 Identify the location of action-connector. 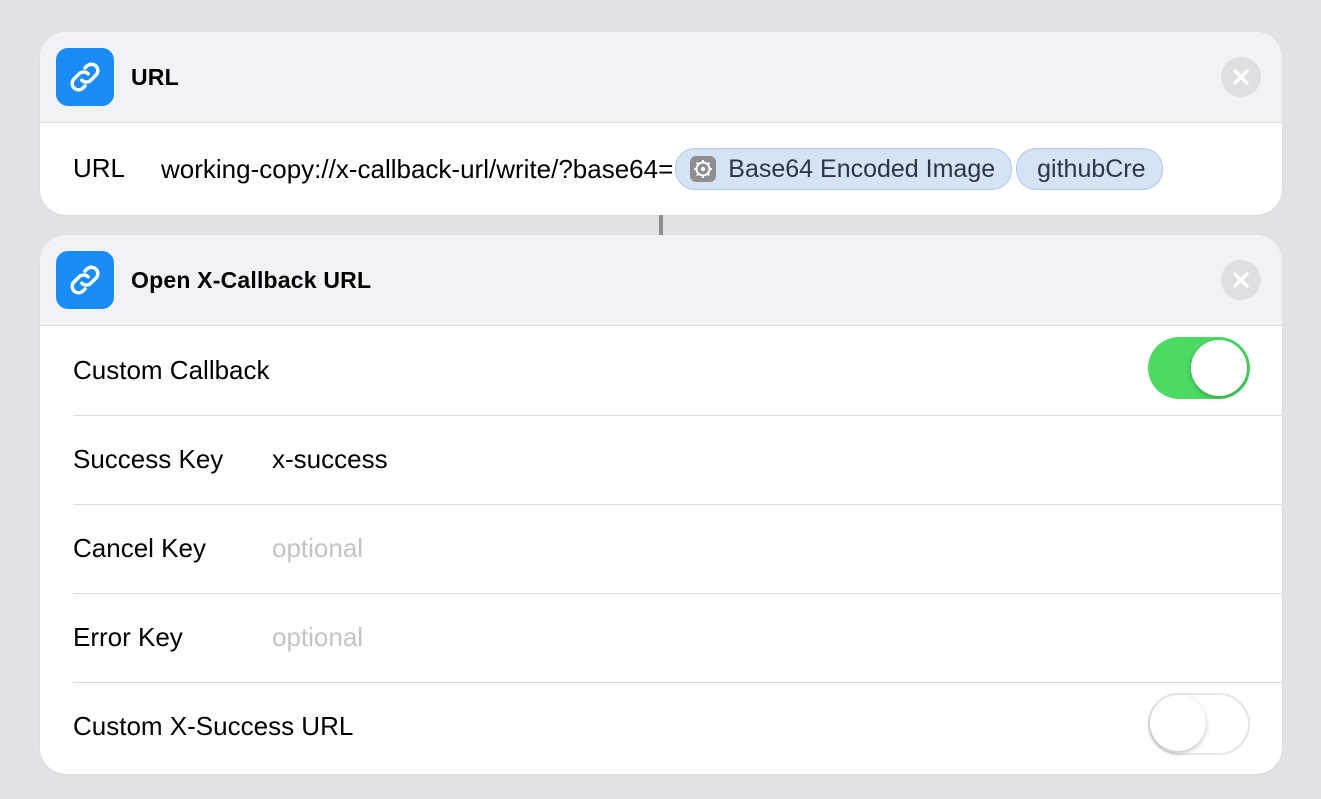
(661, 225).